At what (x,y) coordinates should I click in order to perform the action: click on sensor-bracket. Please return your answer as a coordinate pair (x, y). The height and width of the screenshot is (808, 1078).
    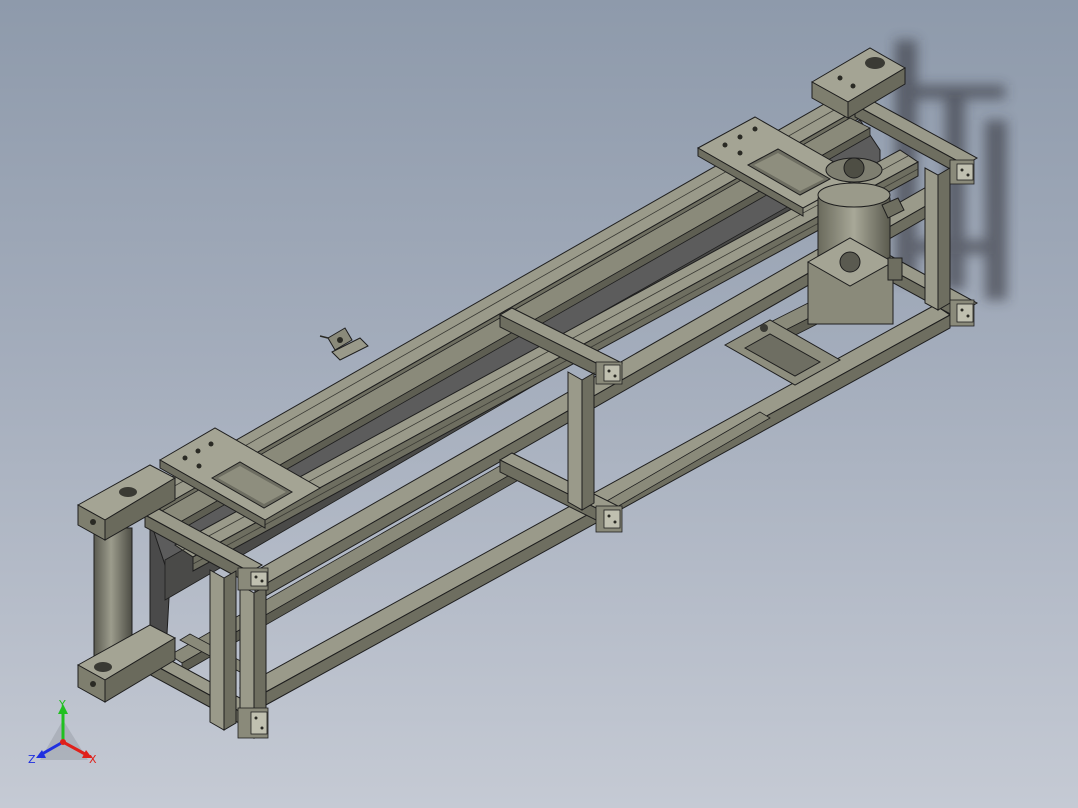
    Looking at the image, I should click on (344, 344).